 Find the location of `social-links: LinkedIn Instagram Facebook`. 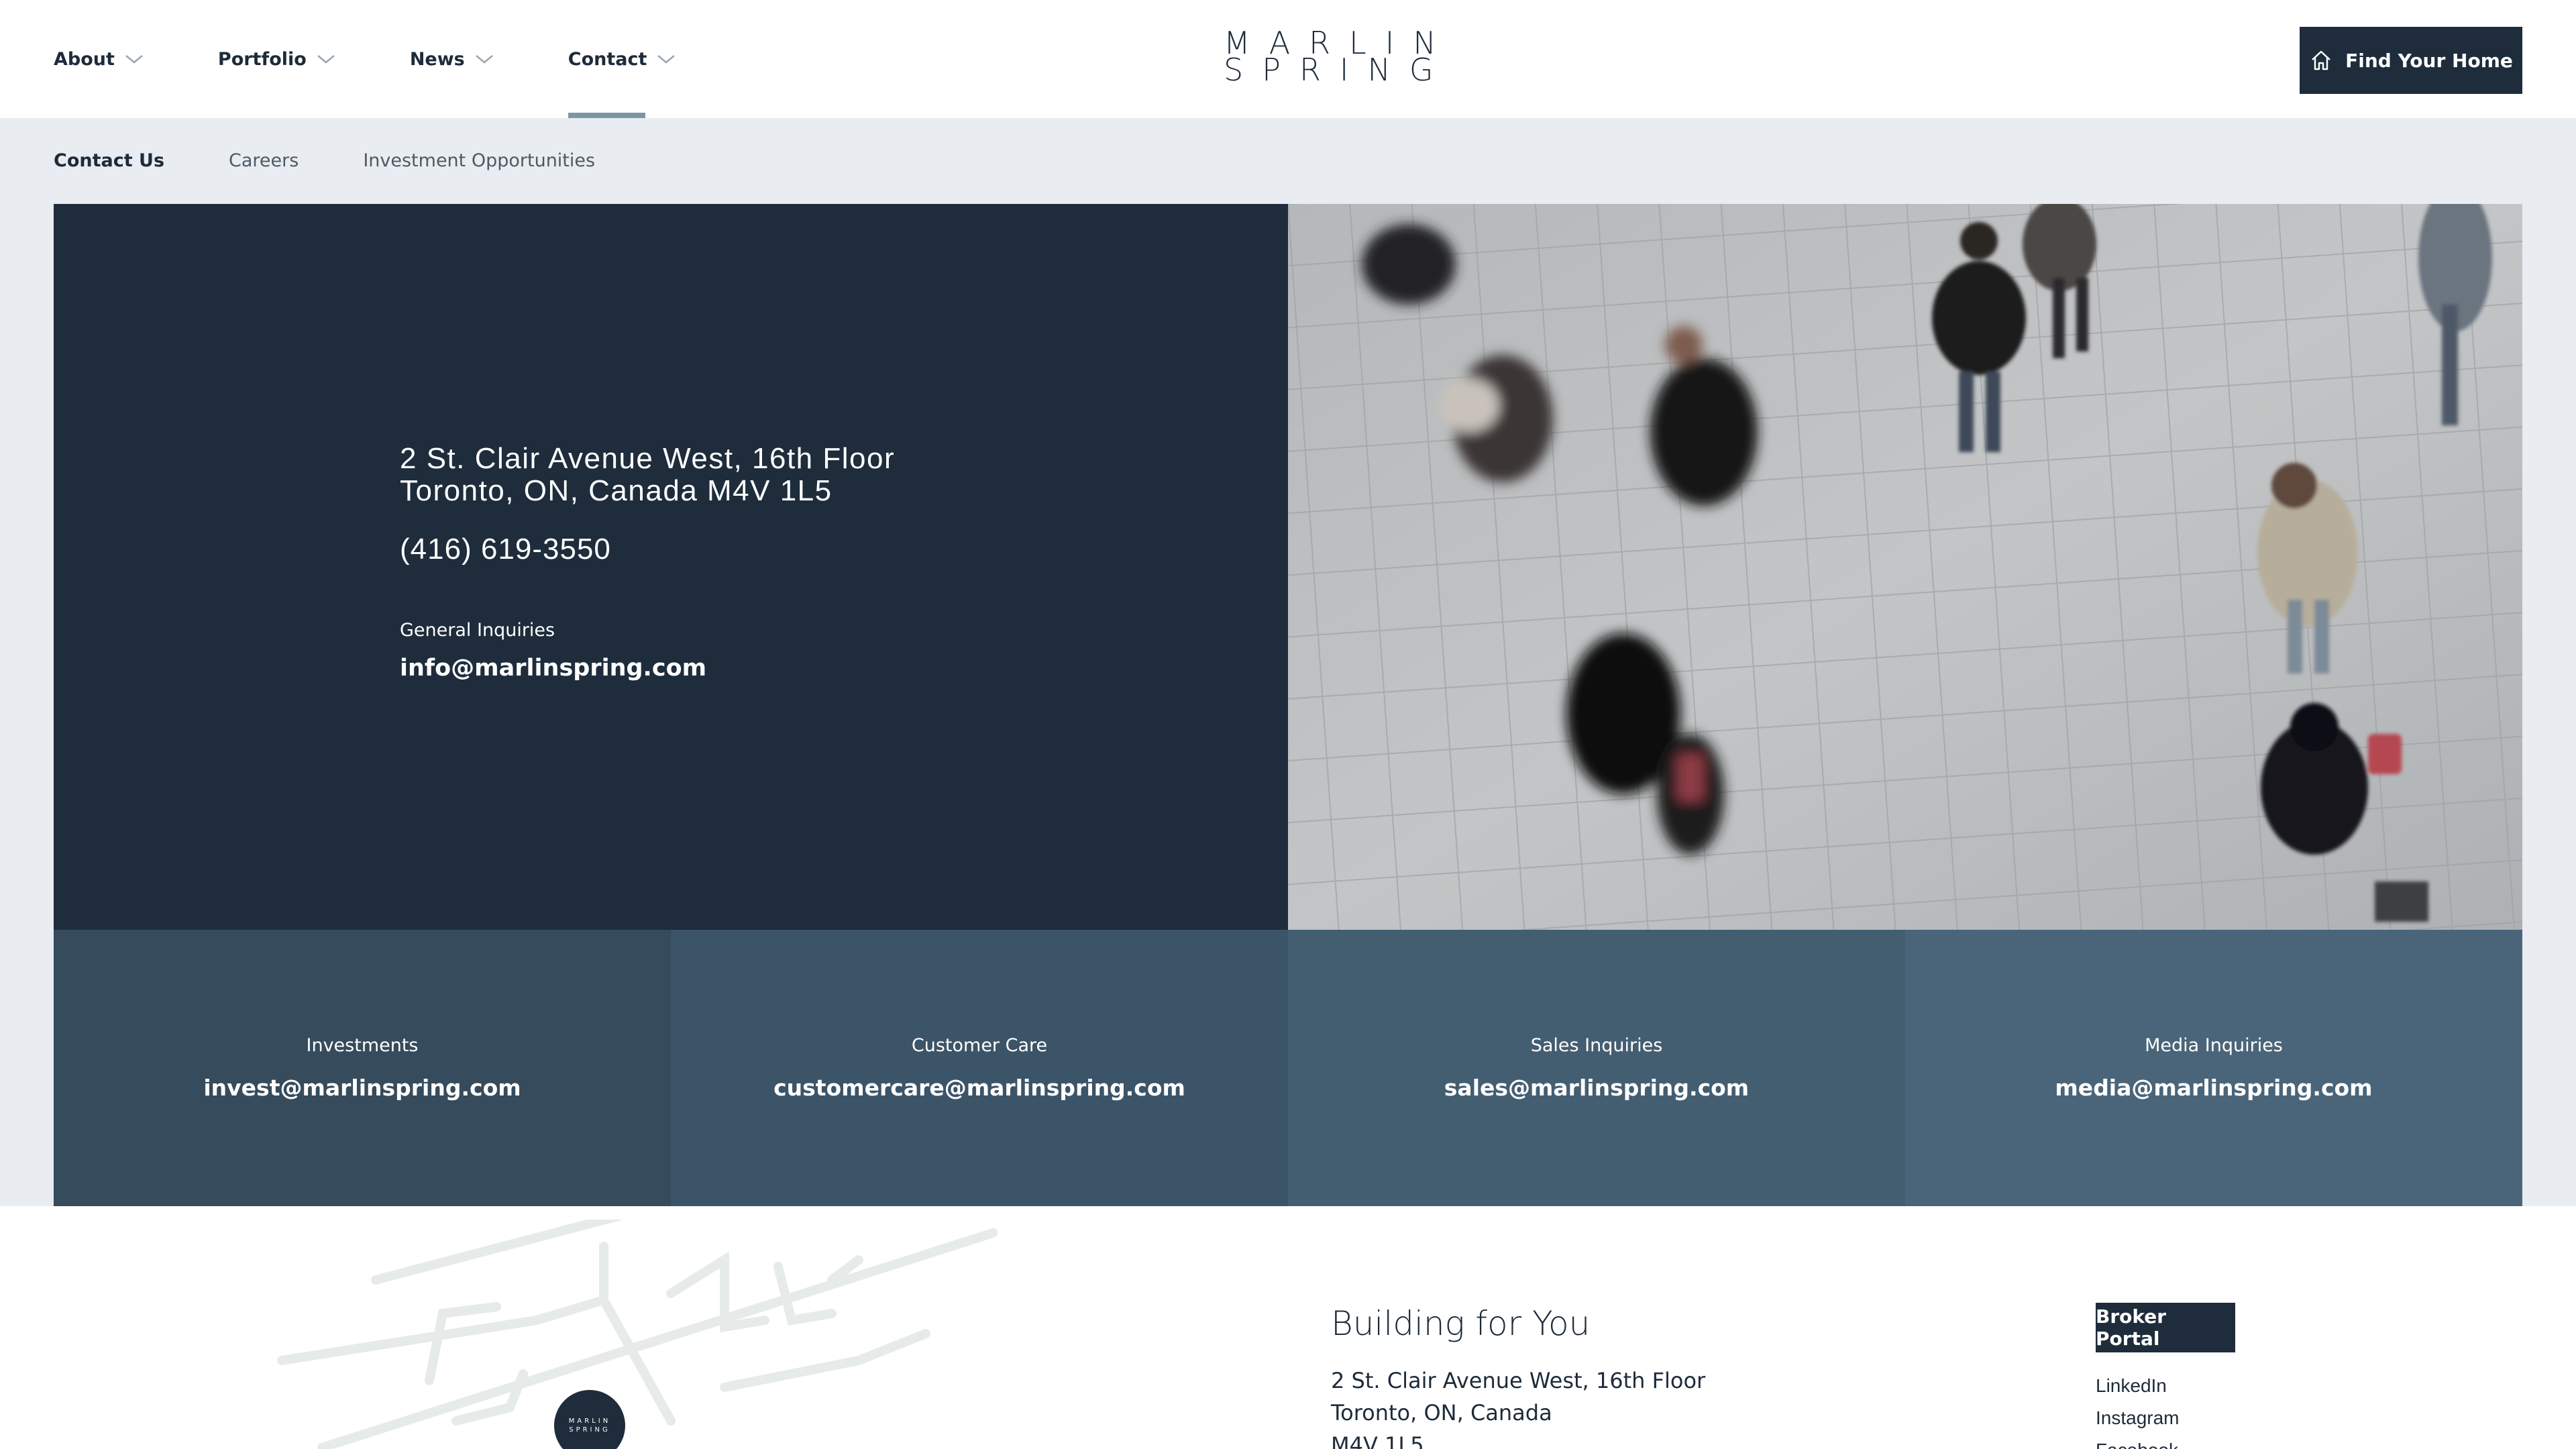

social-links: LinkedIn Instagram Facebook is located at coordinates (2138, 1409).